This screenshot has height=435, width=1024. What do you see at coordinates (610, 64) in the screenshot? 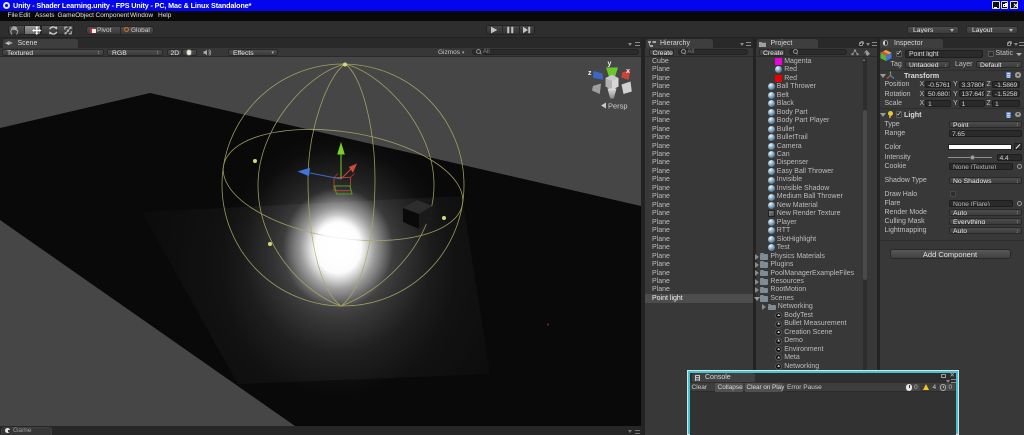
I see `svg-text: y` at bounding box center [610, 64].